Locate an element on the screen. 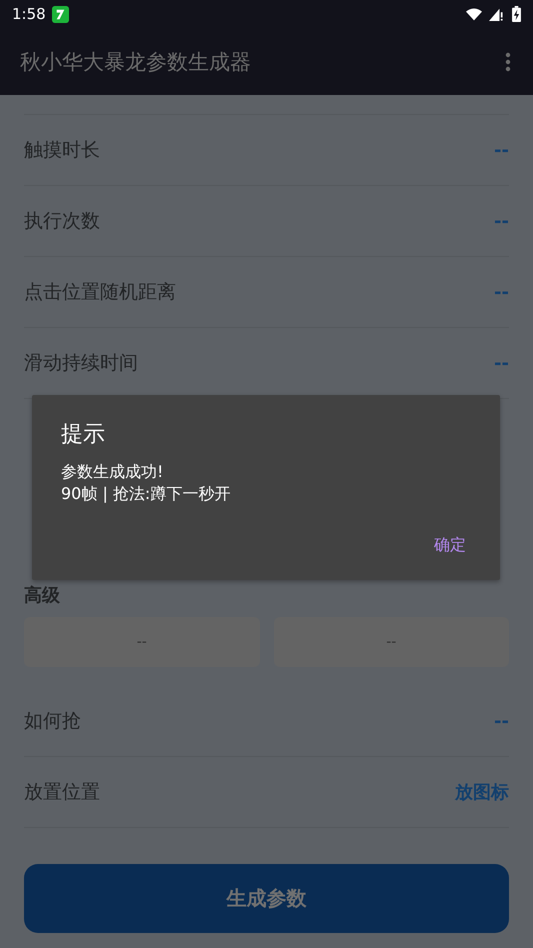 This screenshot has width=533, height=948. setting-label: 触摸时长 is located at coordinates (62, 150).